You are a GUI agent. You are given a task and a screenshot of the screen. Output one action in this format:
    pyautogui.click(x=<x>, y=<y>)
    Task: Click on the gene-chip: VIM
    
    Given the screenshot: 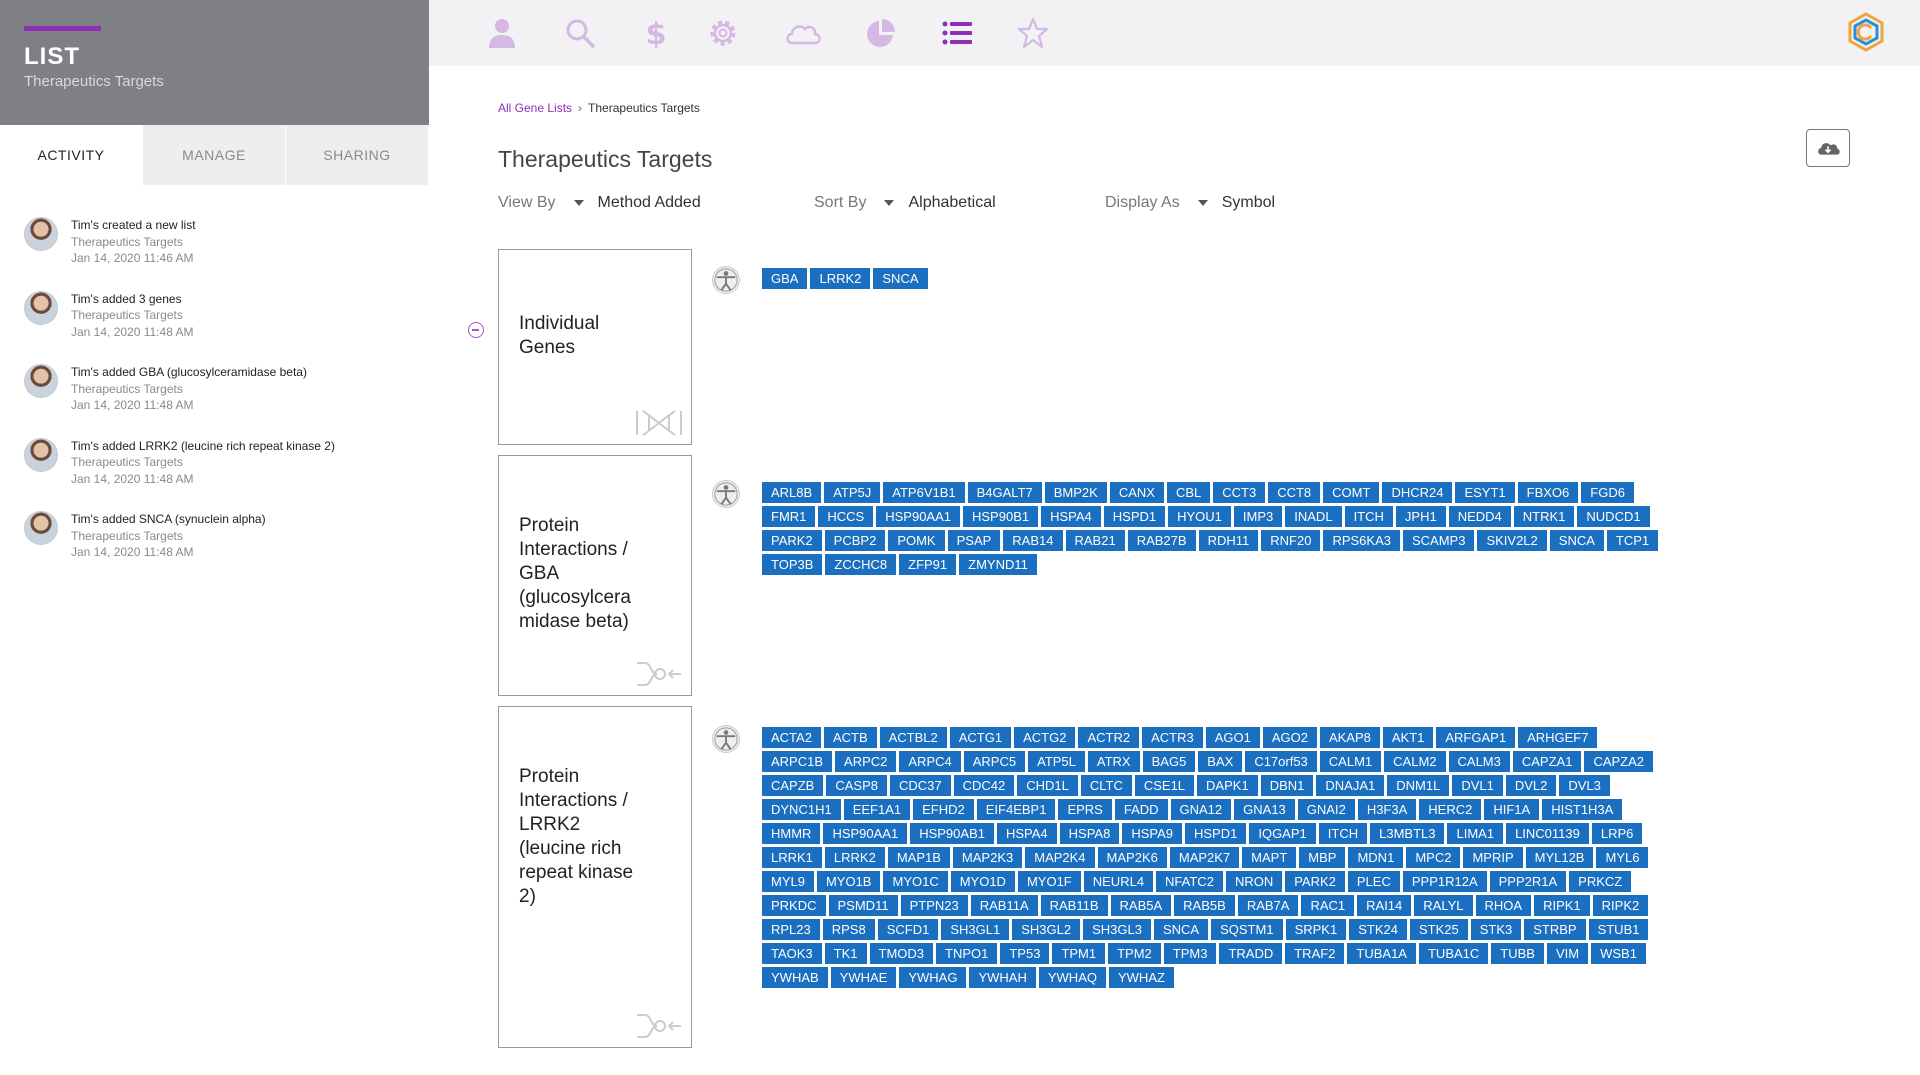 What is the action you would take?
    pyautogui.click(x=1567, y=953)
    